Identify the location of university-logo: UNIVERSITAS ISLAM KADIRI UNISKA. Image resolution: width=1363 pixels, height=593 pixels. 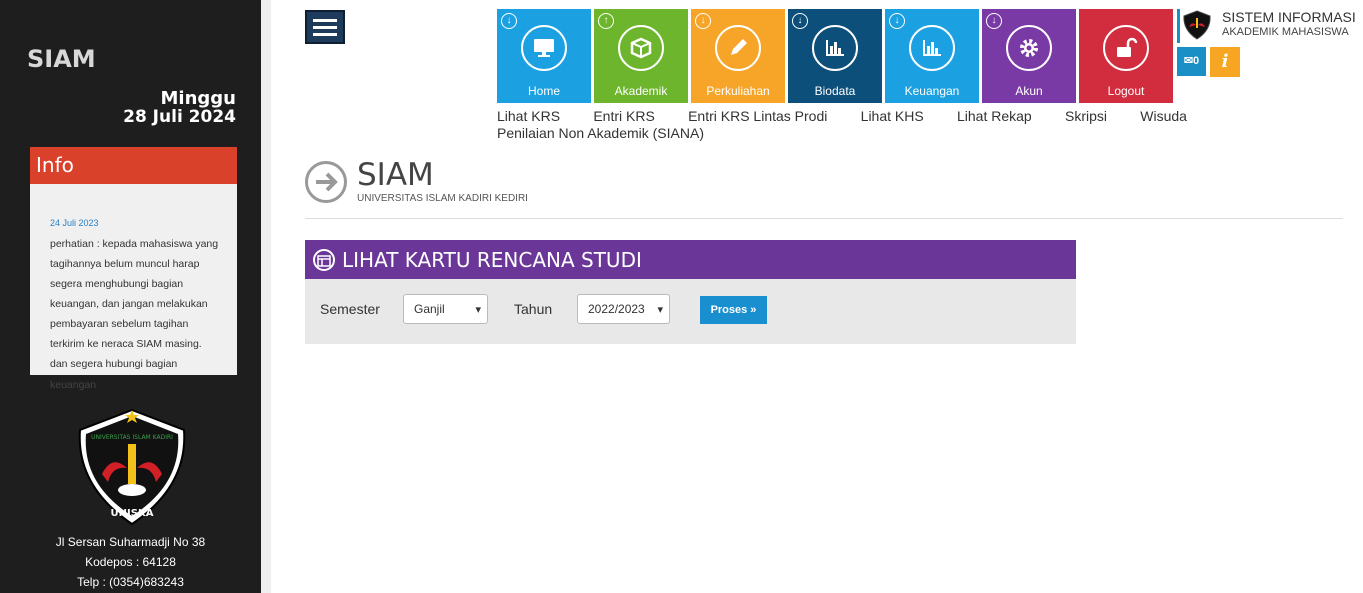
(132, 467).